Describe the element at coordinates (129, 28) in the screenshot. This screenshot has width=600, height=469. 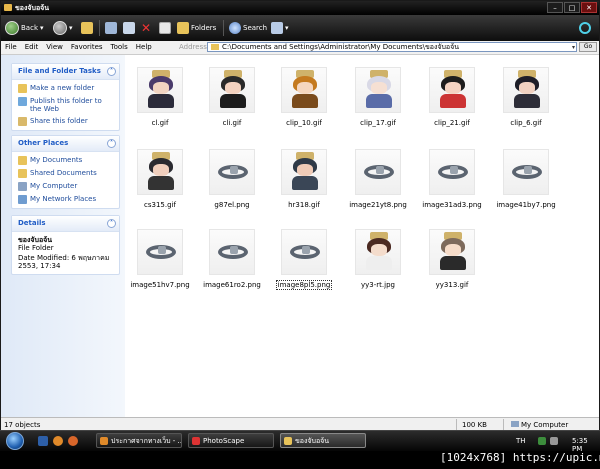
I see `copy-to-button` at that location.